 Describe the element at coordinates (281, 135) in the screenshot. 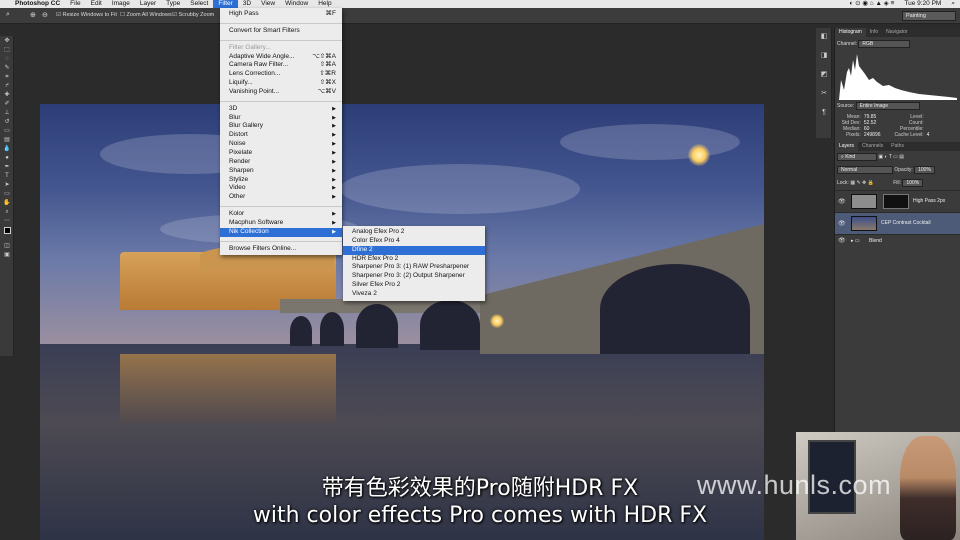

I see `filter-menu-item: Distort ▶` at that location.